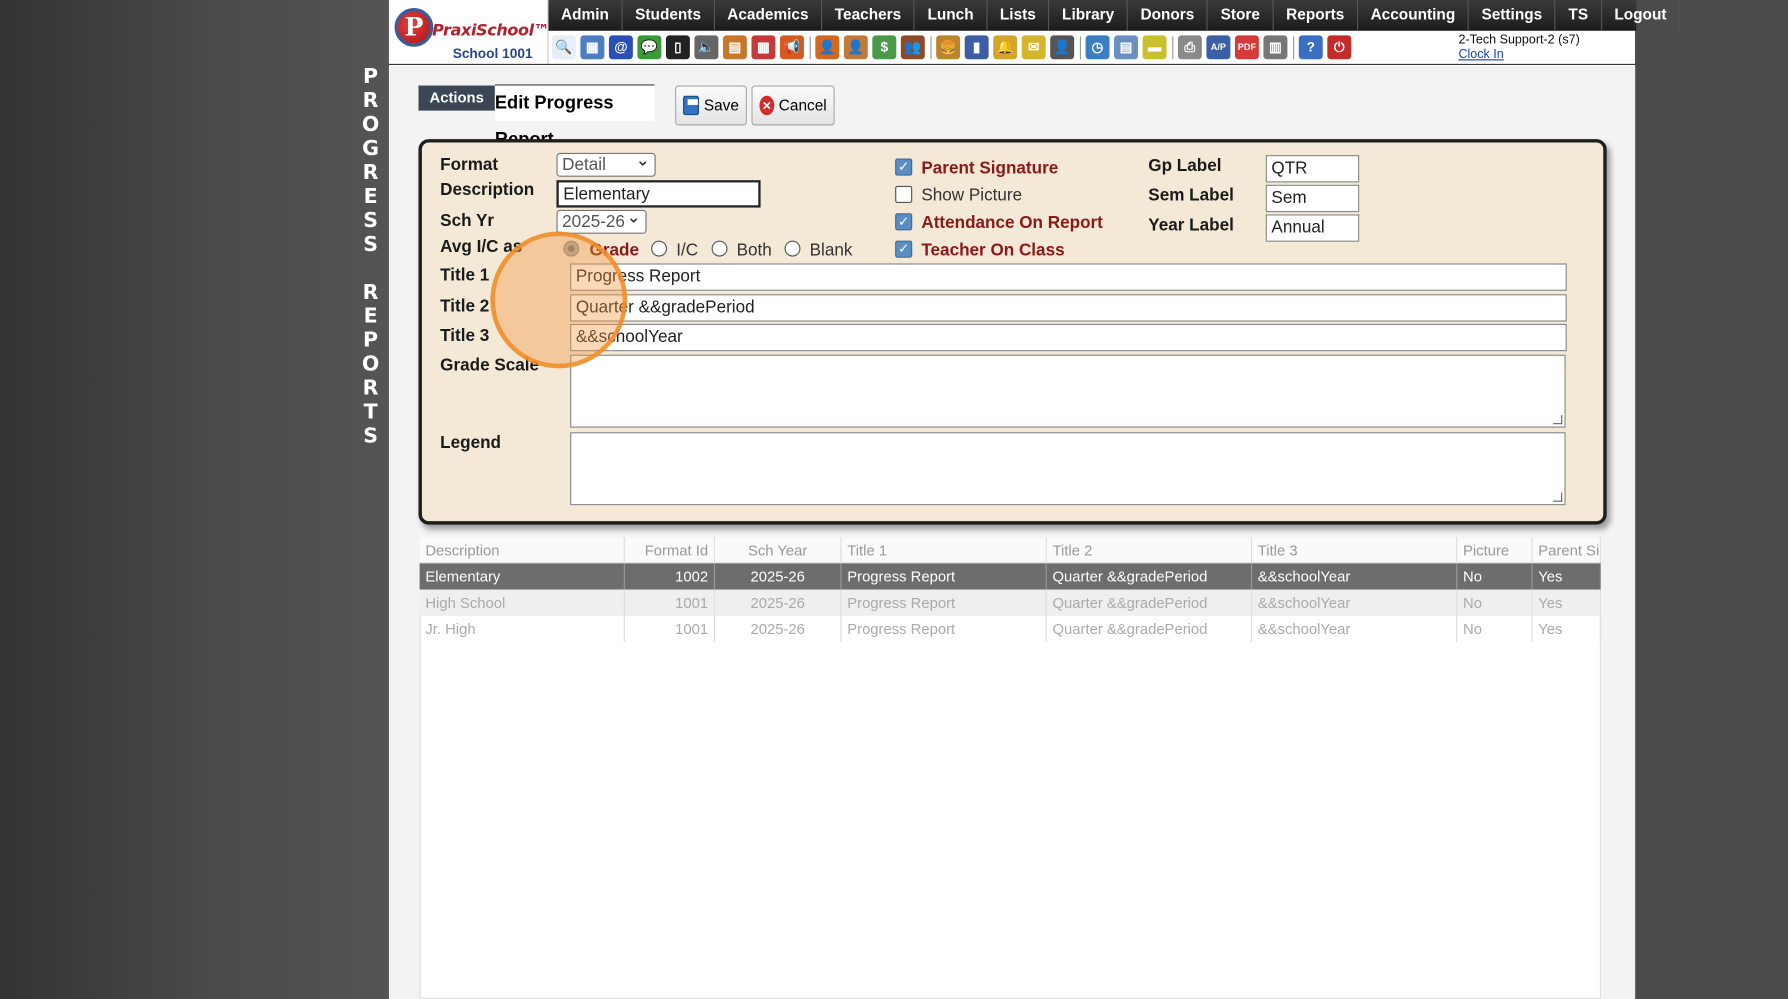 Image resolution: width=1788 pixels, height=999 pixels. What do you see at coordinates (1495, 550) in the screenshot?
I see `column-header: Picture` at bounding box center [1495, 550].